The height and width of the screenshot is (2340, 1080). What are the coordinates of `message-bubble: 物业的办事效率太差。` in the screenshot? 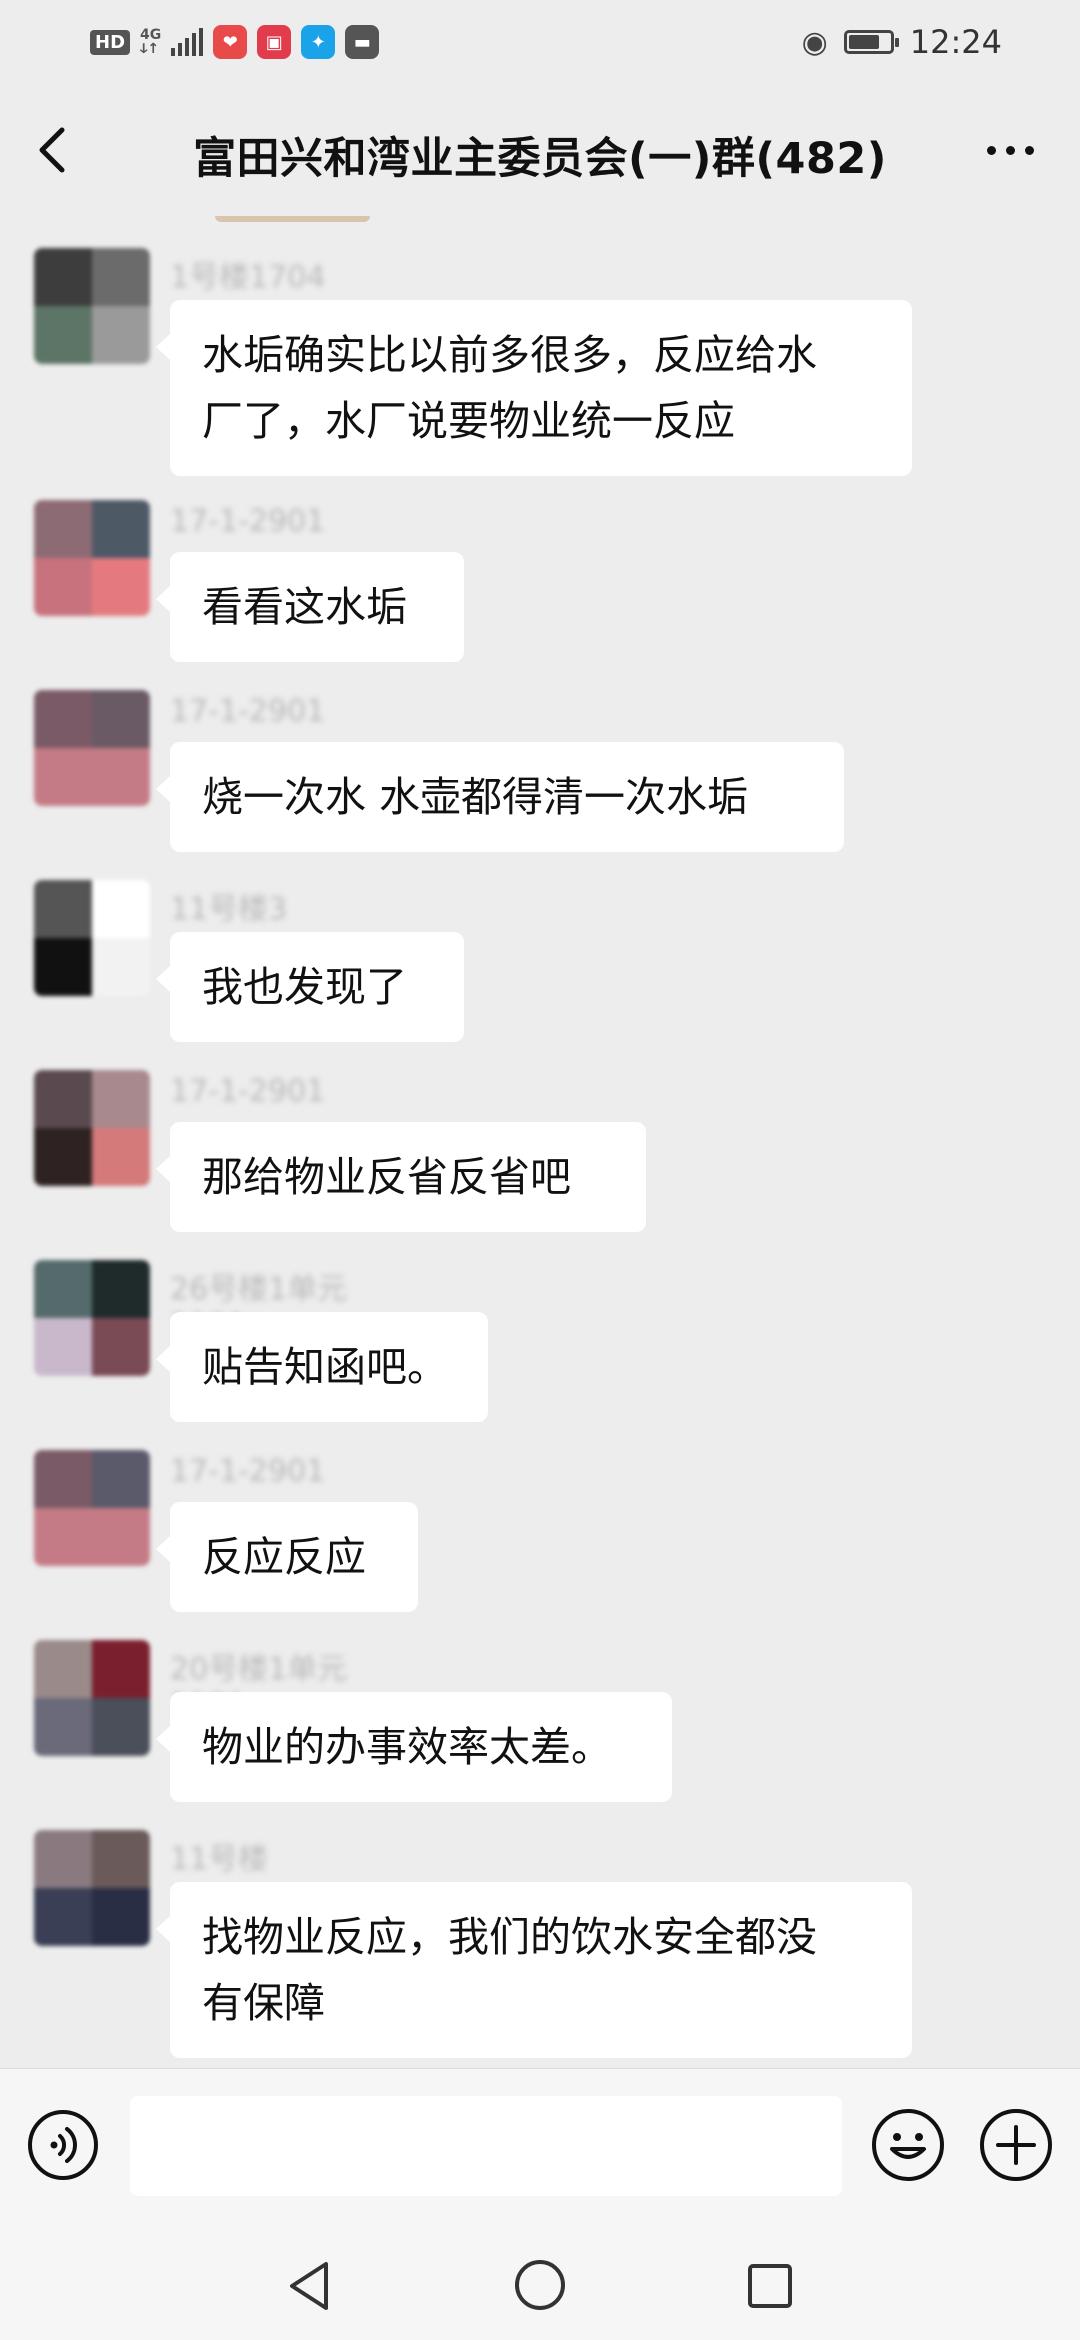 It's located at (414, 1747).